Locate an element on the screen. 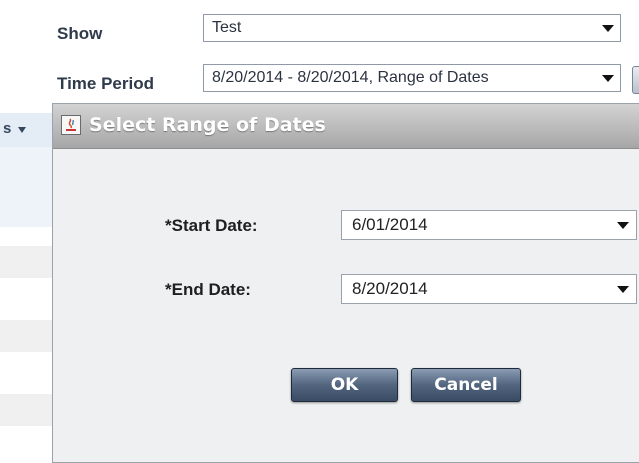  show-label: Show is located at coordinates (80, 33).